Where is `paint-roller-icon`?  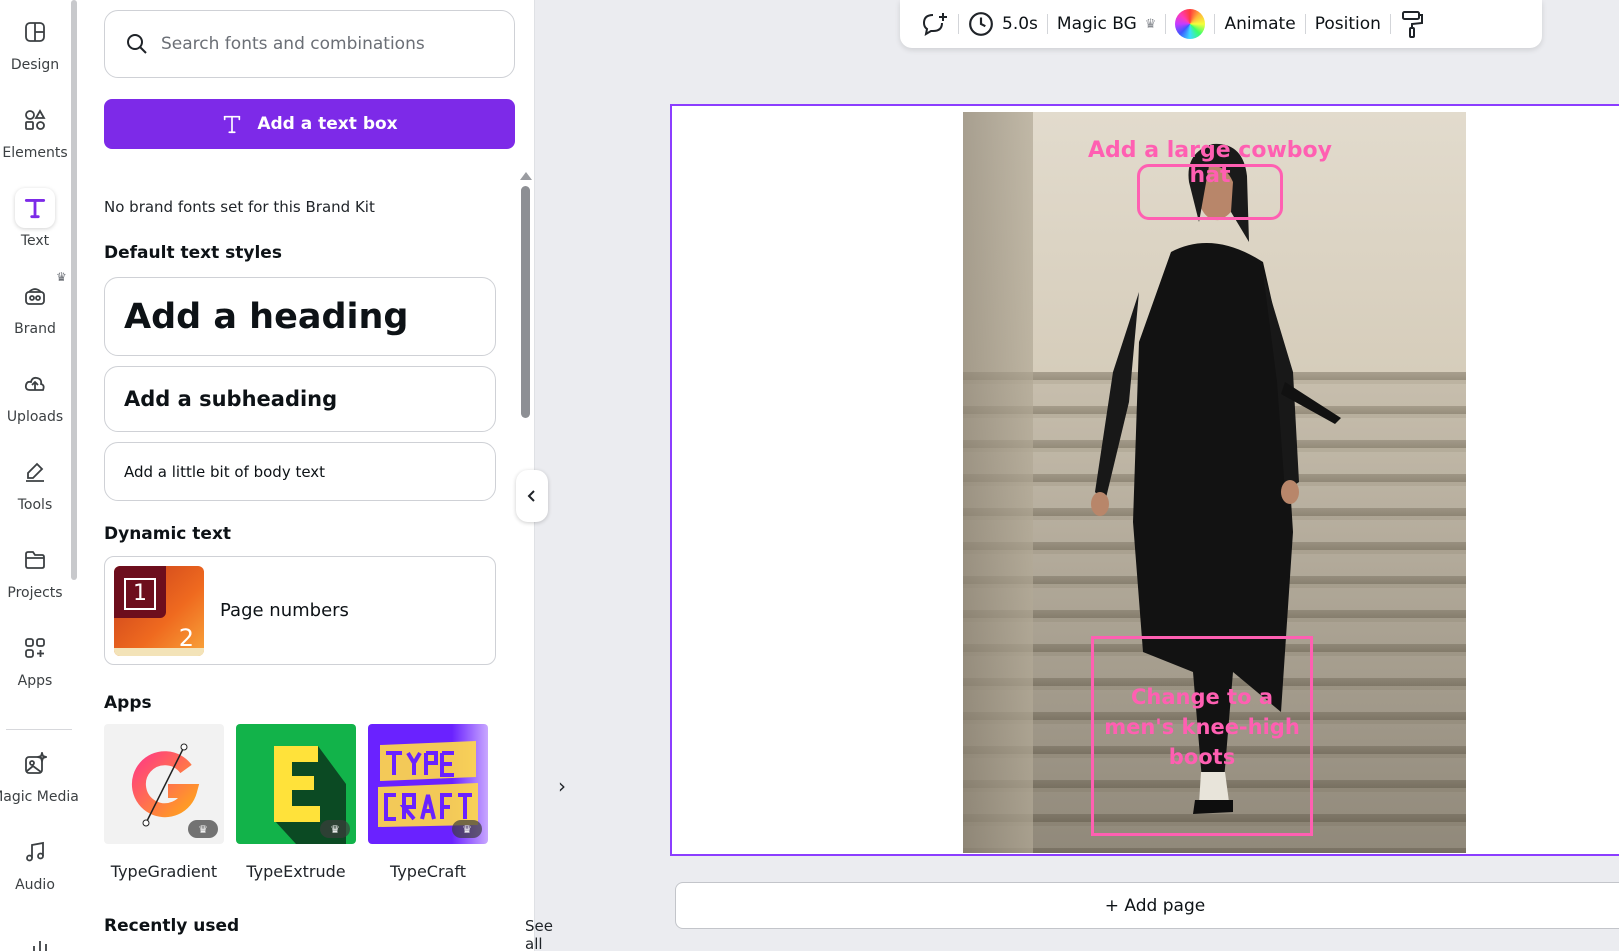 paint-roller-icon is located at coordinates (1412, 24).